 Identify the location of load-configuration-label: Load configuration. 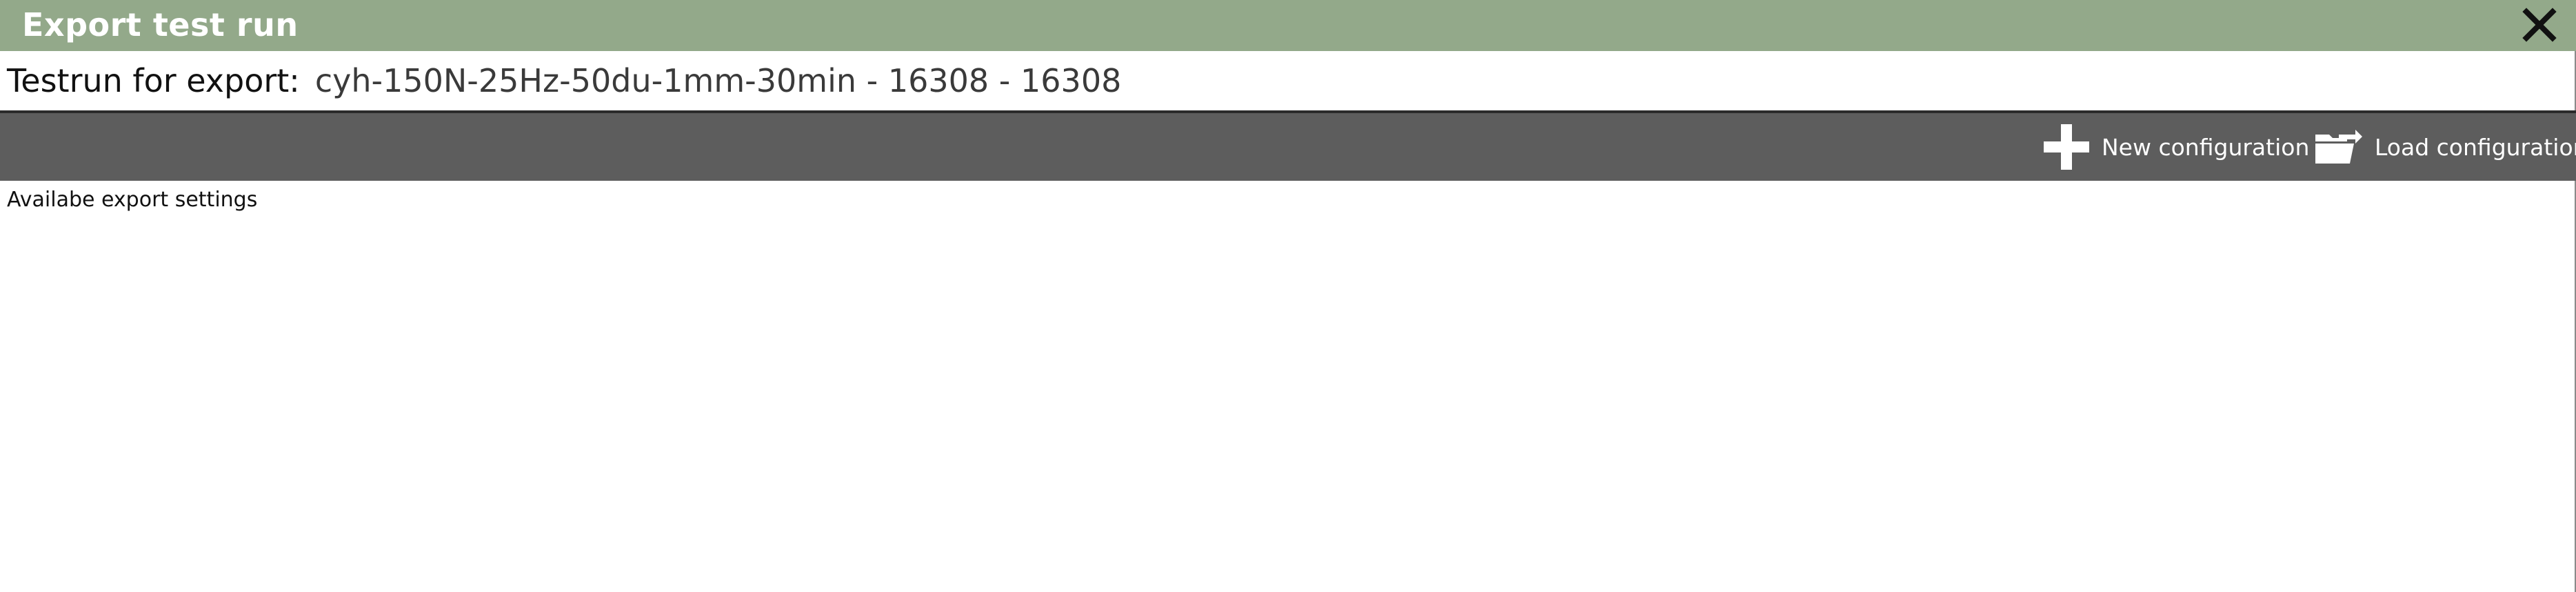
(2475, 147).